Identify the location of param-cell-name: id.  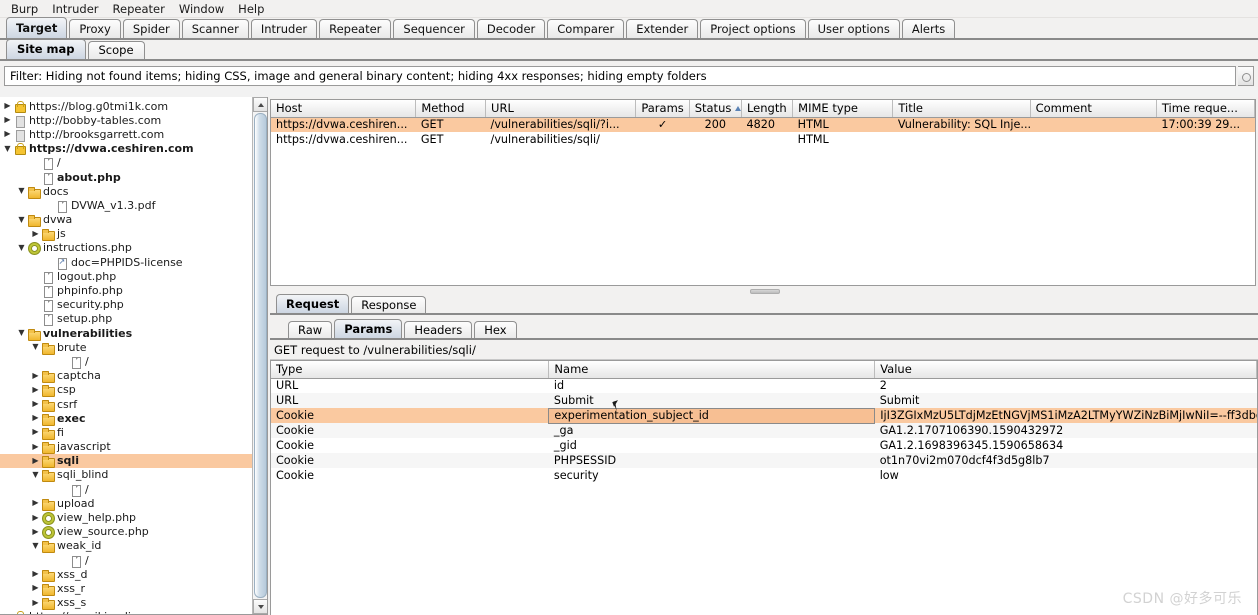
(712, 385).